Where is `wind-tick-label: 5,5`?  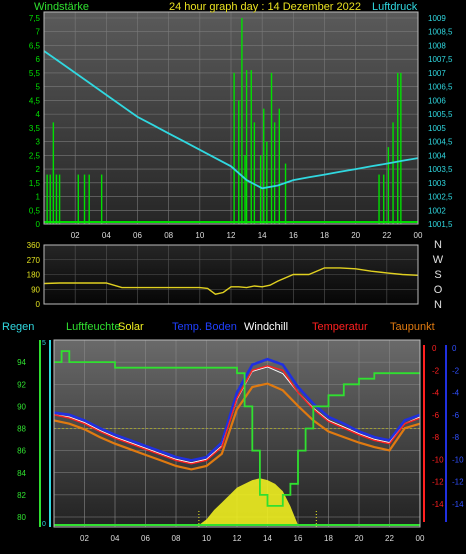 wind-tick-label: 5,5 is located at coordinates (35, 73).